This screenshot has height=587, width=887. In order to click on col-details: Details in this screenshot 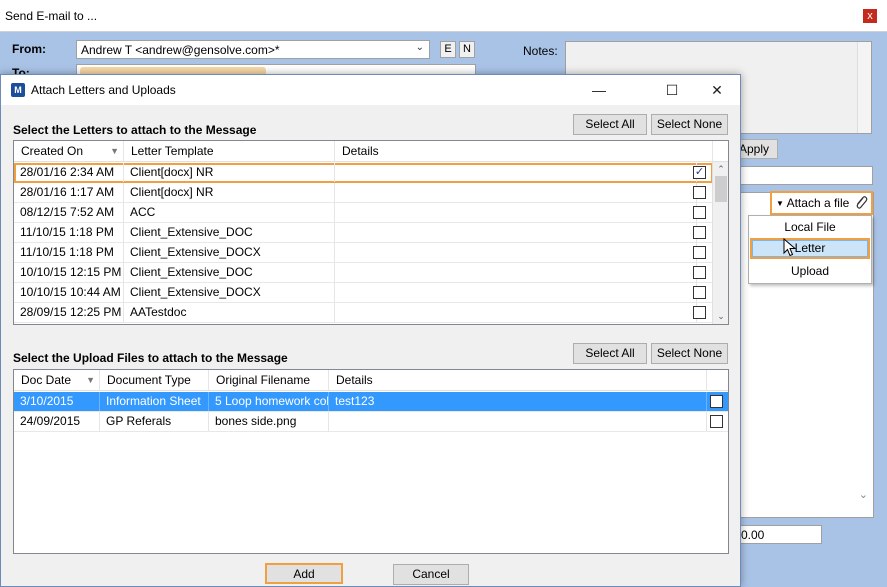, I will do `click(524, 151)`.